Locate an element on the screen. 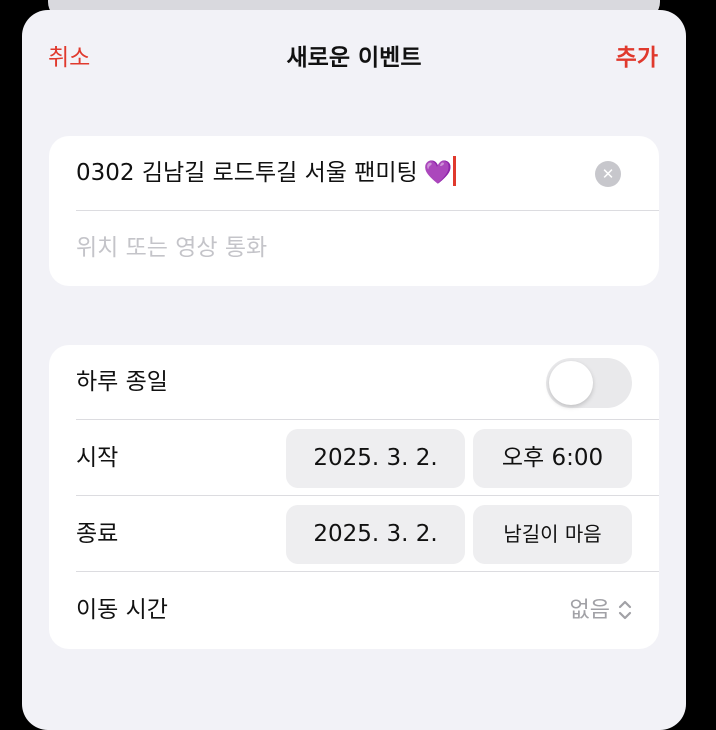  travel-time-value: 없음 is located at coordinates (589, 610).